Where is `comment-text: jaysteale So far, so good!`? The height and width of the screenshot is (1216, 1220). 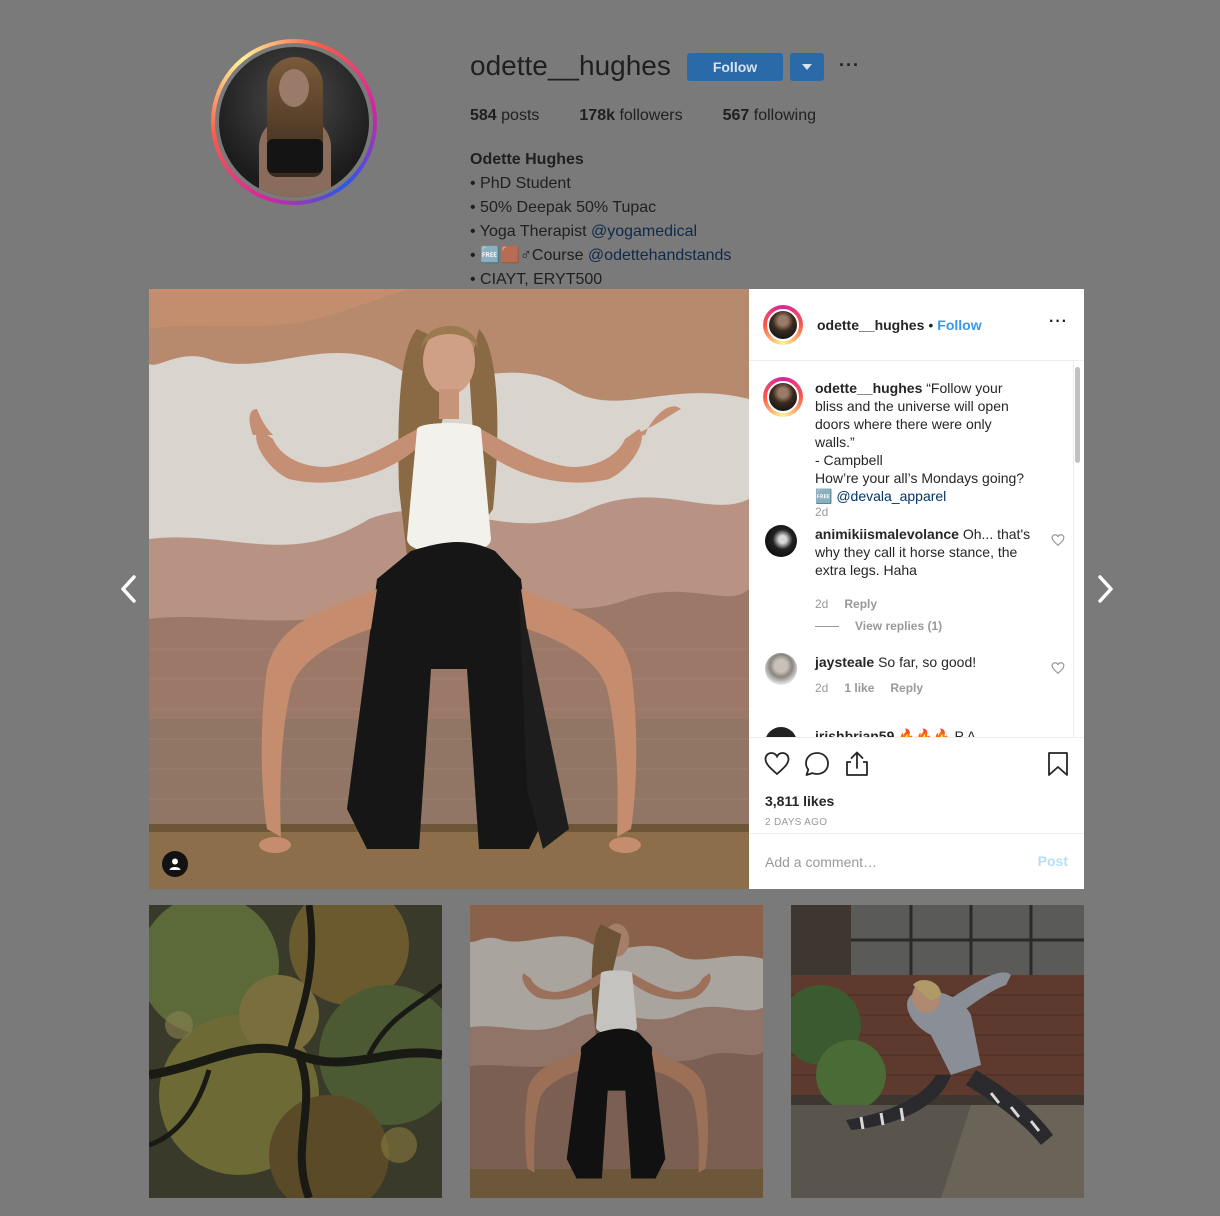
comment-text: jaysteale So far, so good! is located at coordinates (896, 662).